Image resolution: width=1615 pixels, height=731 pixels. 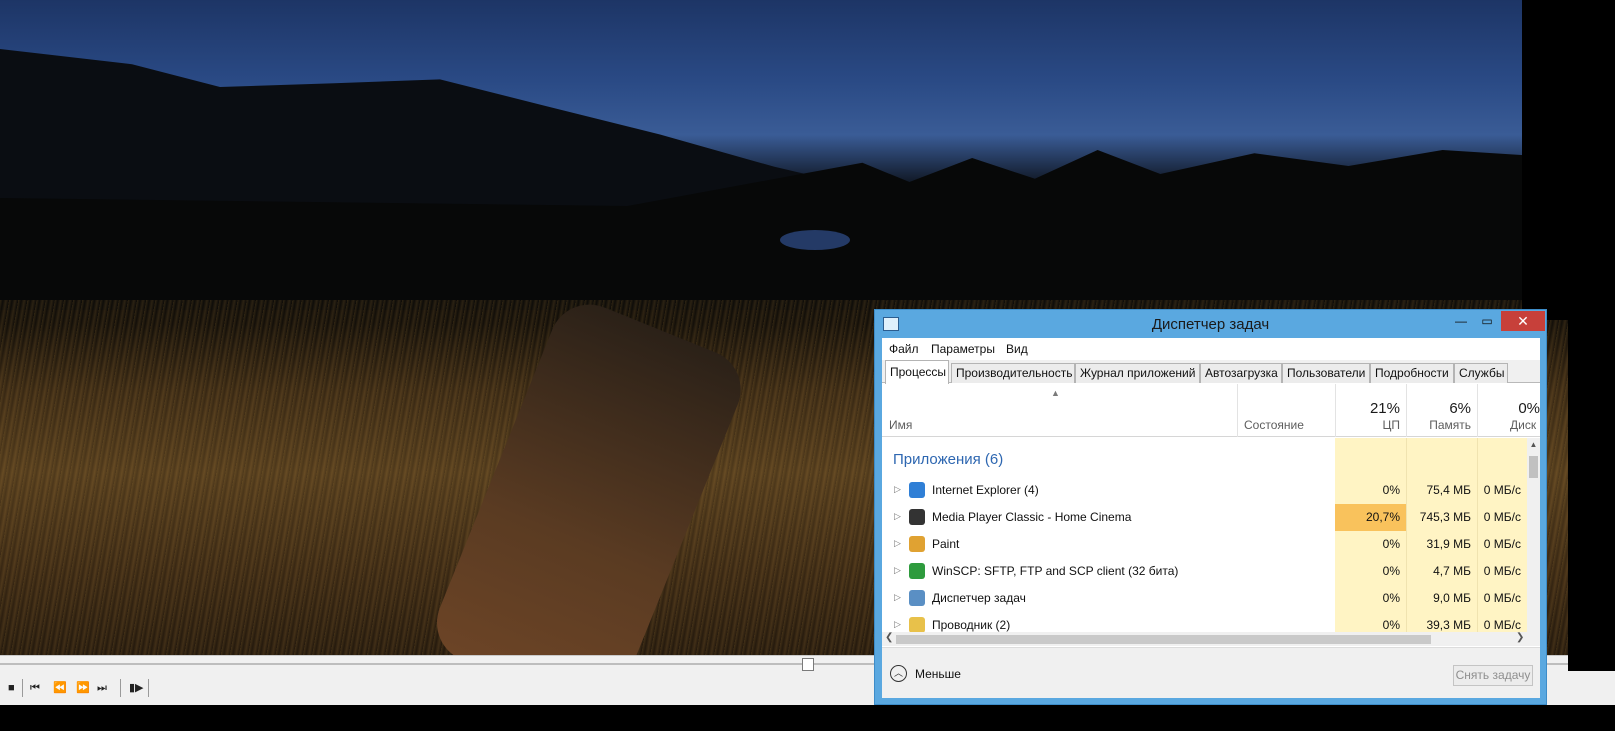 What do you see at coordinates (1211, 410) in the screenshot?
I see `column-header: ▲ Имя Состояние 21% ЦП 6% Память 0% Диск` at bounding box center [1211, 410].